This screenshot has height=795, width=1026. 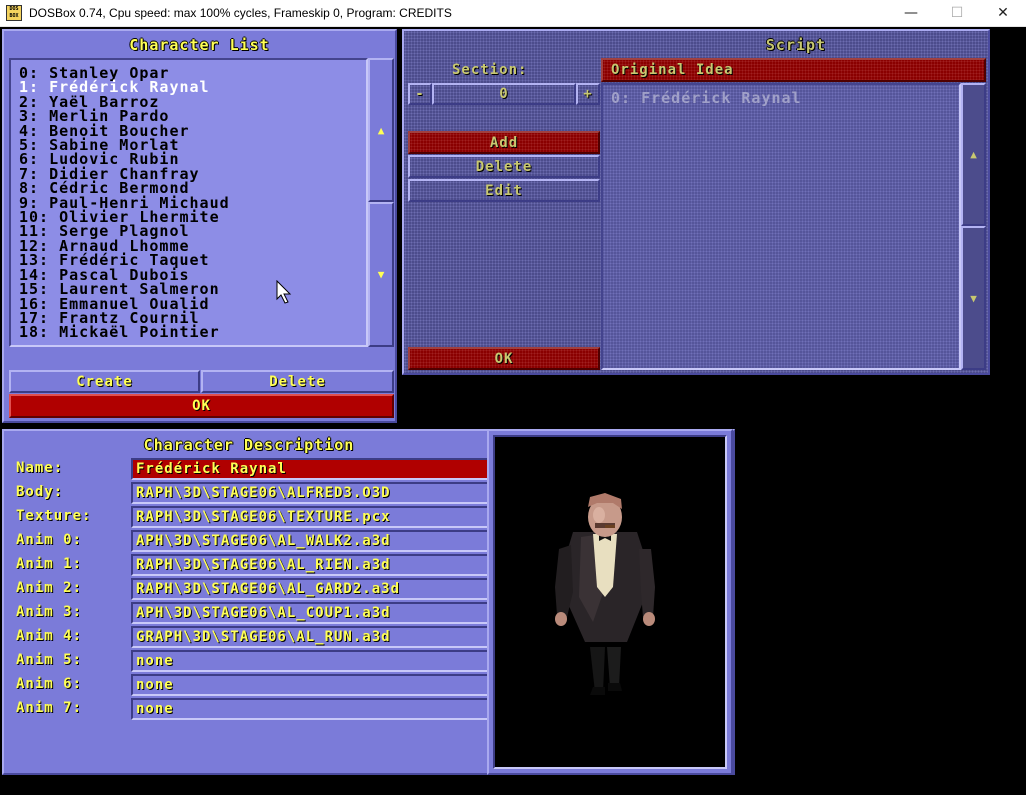 I want to click on script-scroll-down-button: ▼, so click(x=973, y=298).